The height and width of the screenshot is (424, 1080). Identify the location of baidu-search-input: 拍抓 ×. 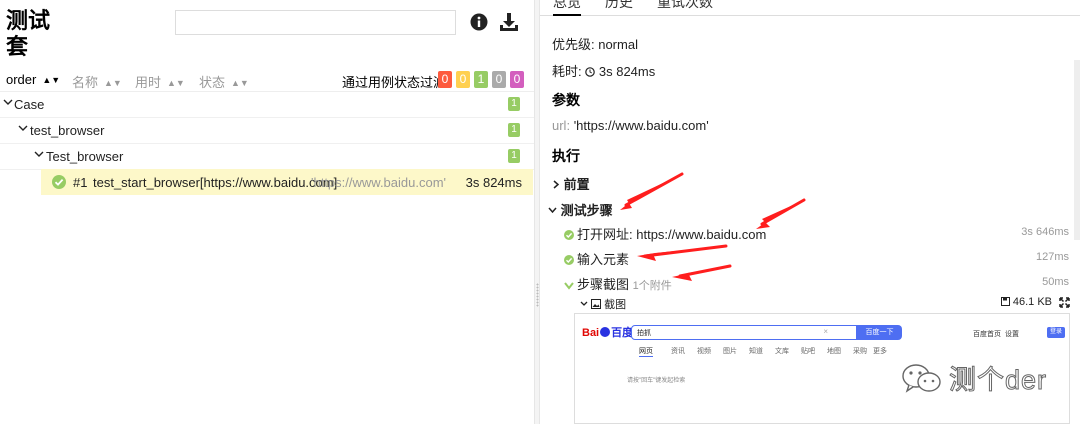
(744, 332).